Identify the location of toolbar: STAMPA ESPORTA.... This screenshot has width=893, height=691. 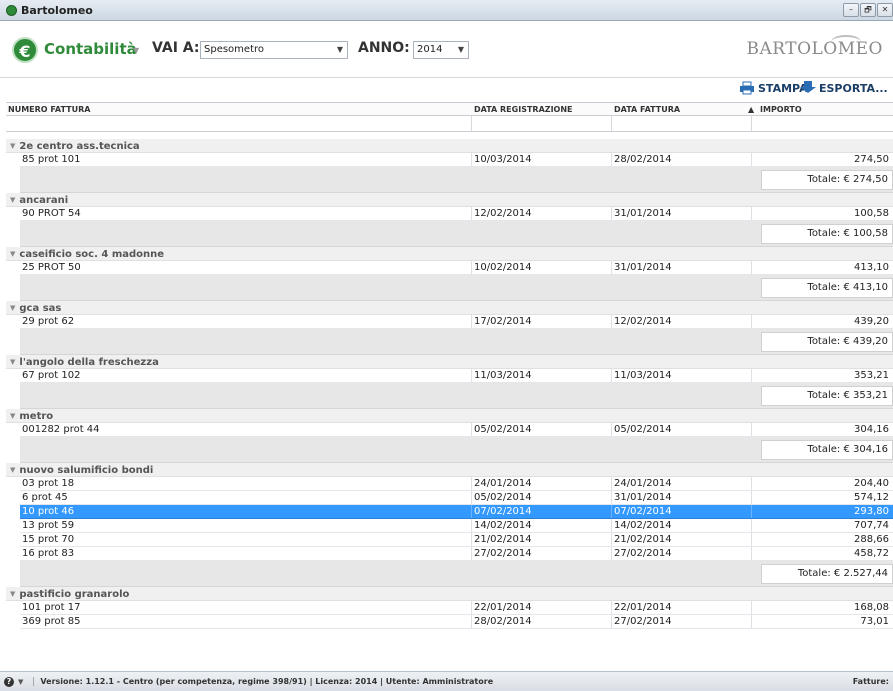
(446, 90).